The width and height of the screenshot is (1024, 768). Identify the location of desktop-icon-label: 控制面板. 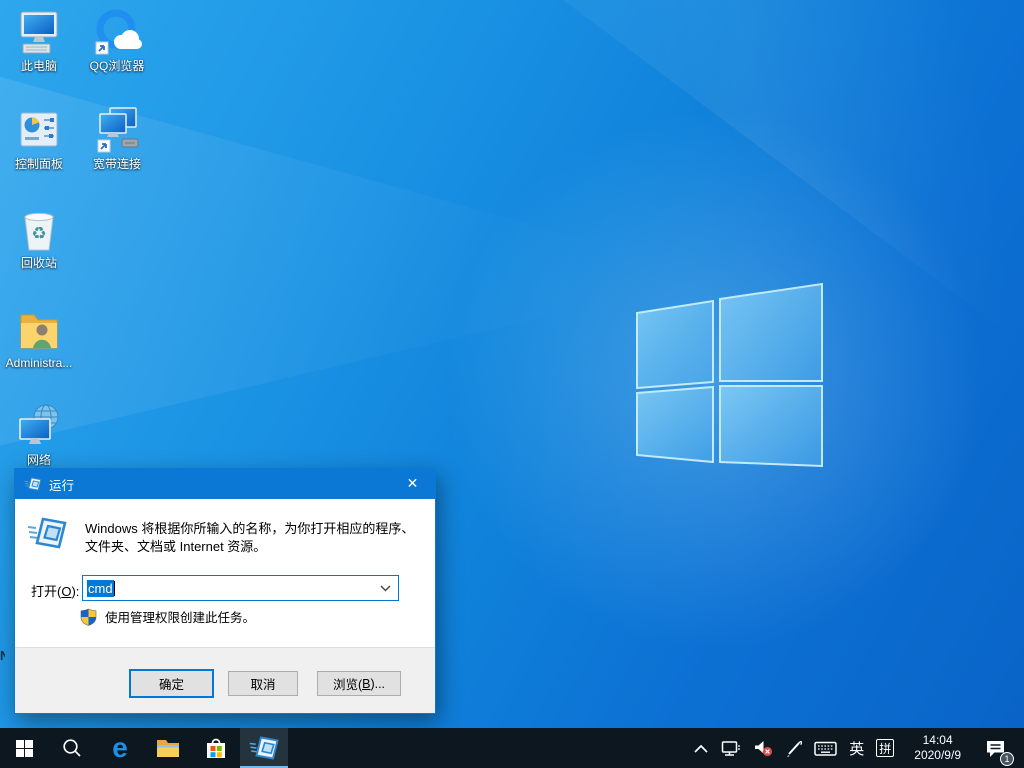
(38, 164).